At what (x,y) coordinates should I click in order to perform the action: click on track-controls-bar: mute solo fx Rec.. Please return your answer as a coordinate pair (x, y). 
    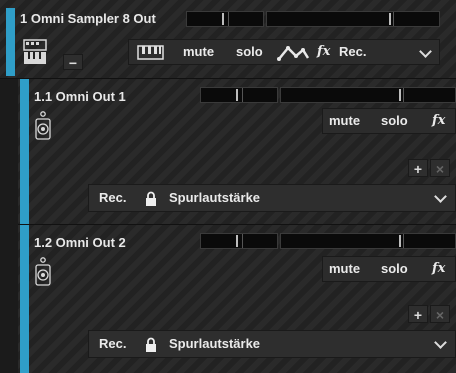
    Looking at the image, I should click on (284, 52).